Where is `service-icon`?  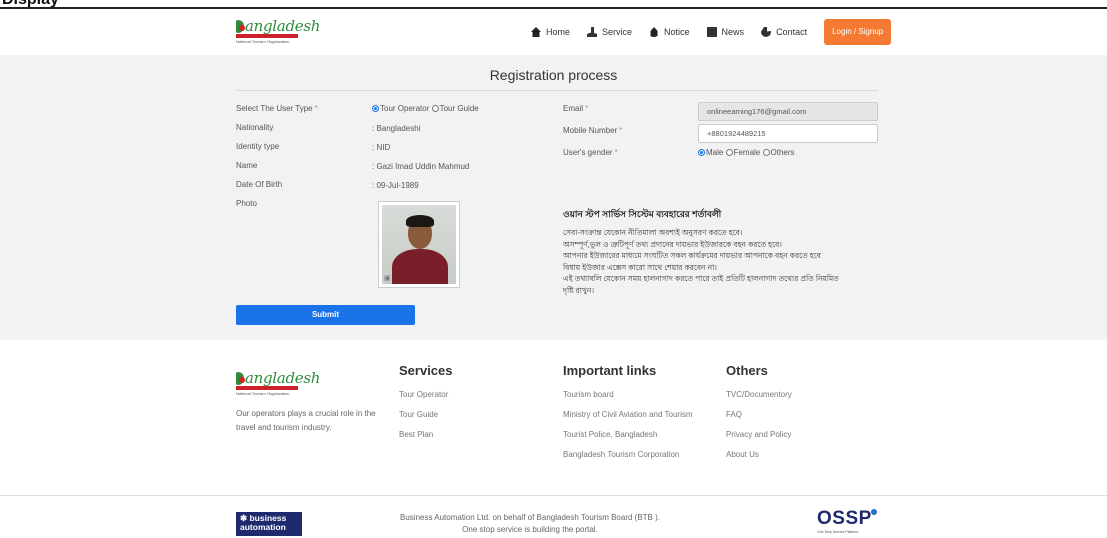 service-icon is located at coordinates (592, 32).